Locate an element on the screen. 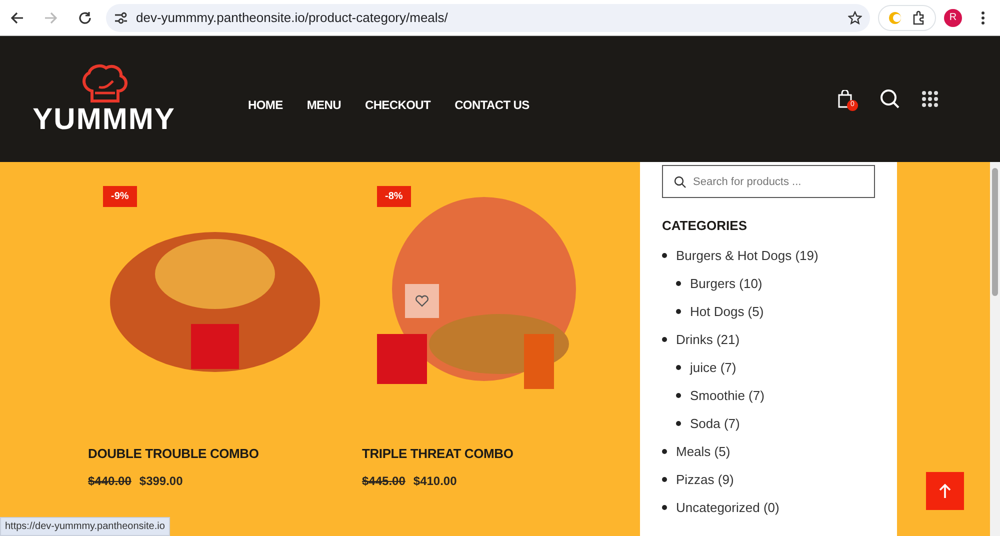 Image resolution: width=1000 pixels, height=536 pixels. product-title: DOUBLE TROUBLE COMBO is located at coordinates (225, 454).